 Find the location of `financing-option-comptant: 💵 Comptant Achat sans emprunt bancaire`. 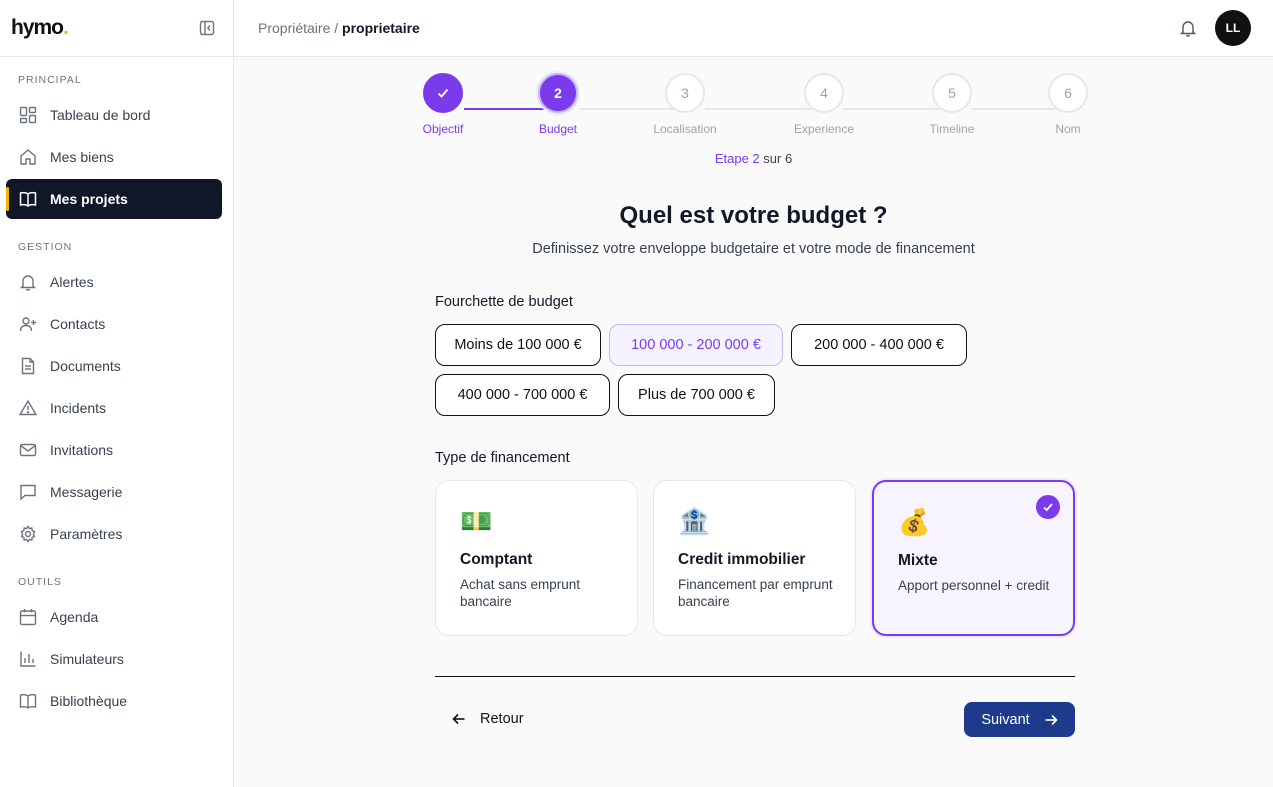

financing-option-comptant: 💵 Comptant Achat sans emprunt bancaire is located at coordinates (536, 558).